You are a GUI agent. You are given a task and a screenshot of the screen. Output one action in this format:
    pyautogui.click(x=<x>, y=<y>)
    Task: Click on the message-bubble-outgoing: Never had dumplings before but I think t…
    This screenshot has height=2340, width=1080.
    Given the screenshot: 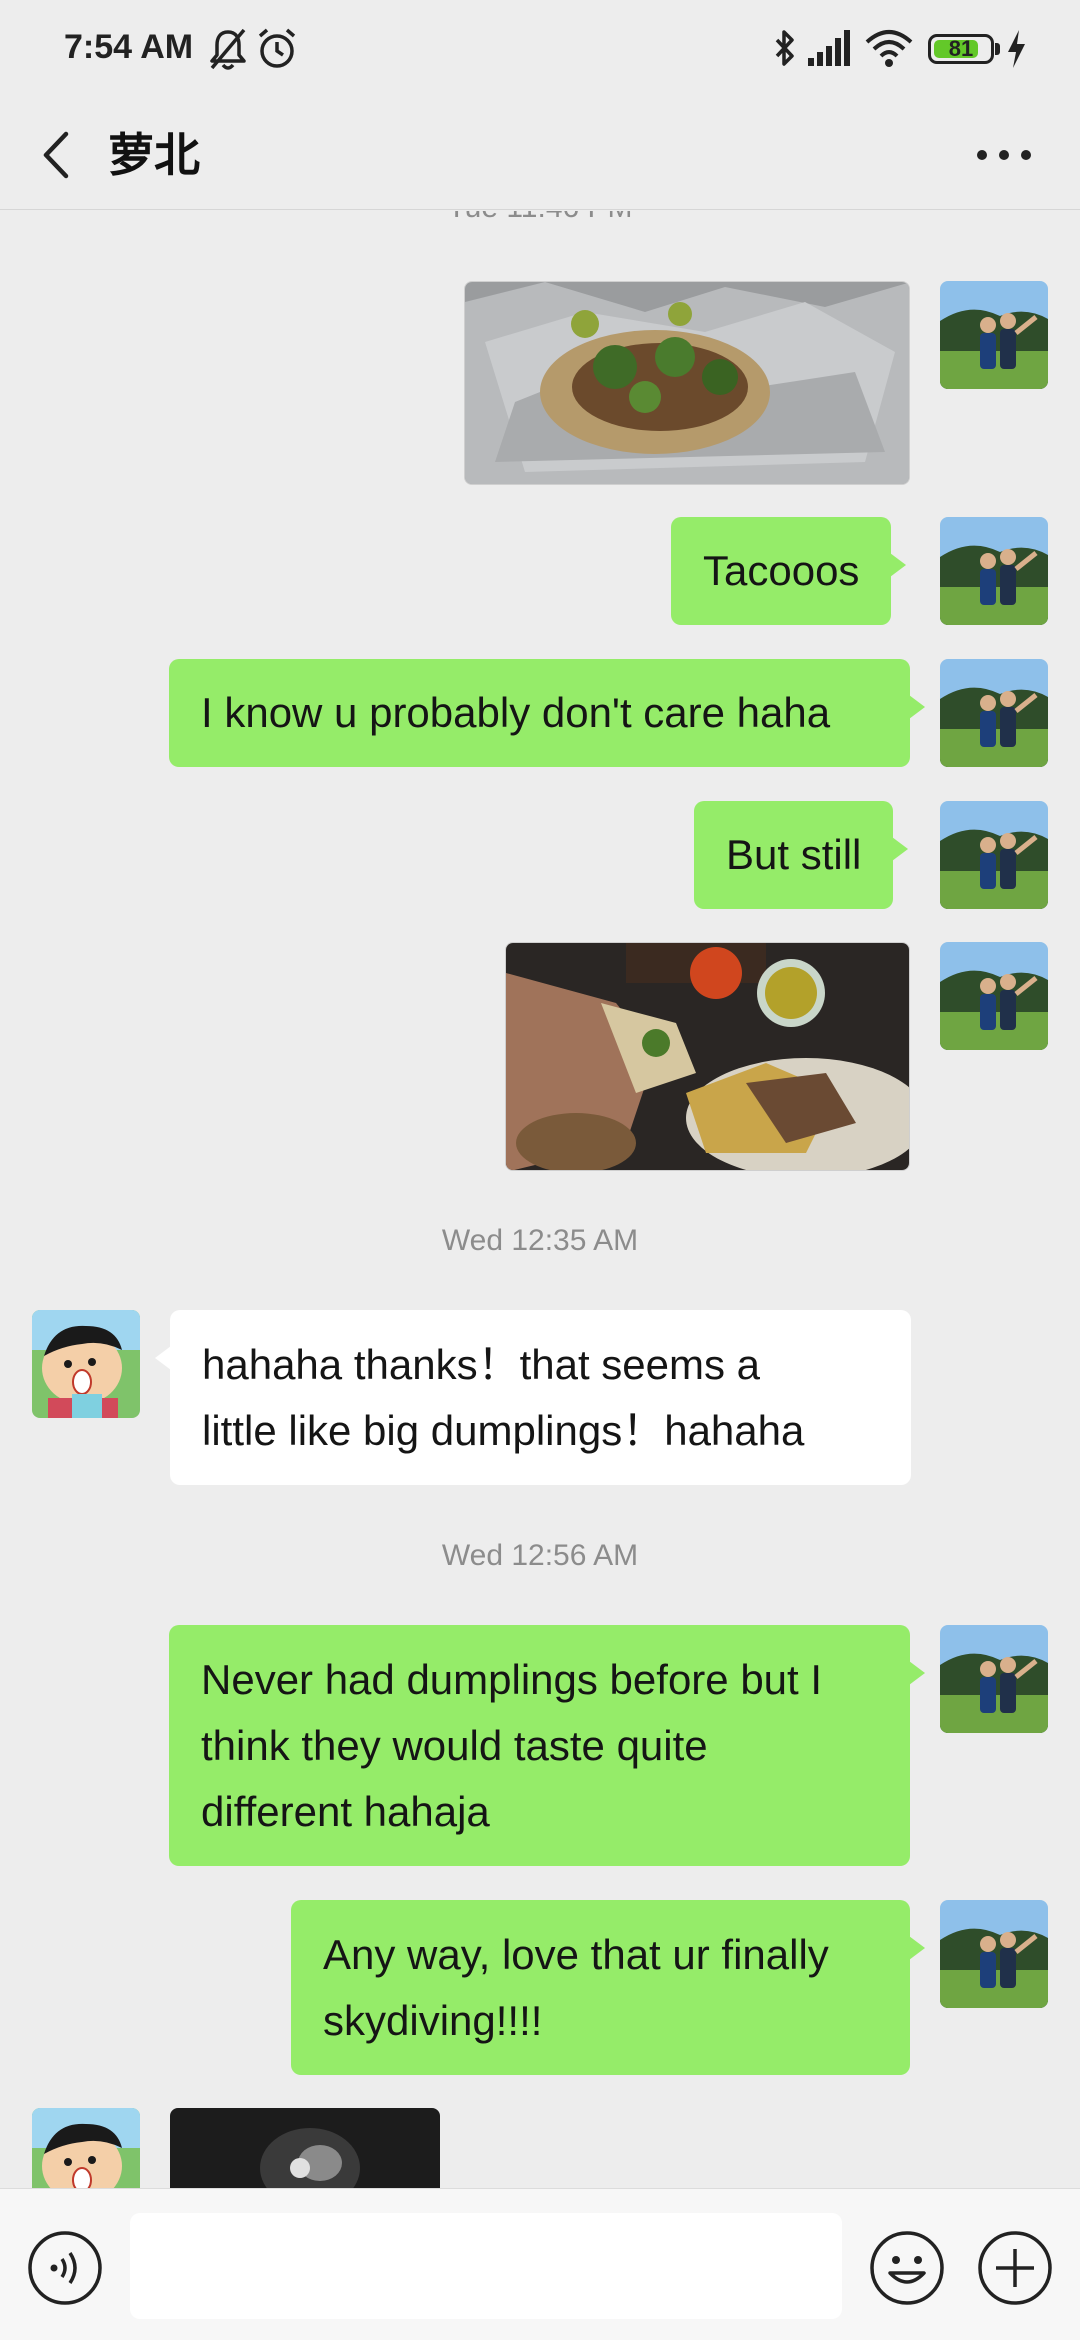 What is the action you would take?
    pyautogui.click(x=547, y=1745)
    